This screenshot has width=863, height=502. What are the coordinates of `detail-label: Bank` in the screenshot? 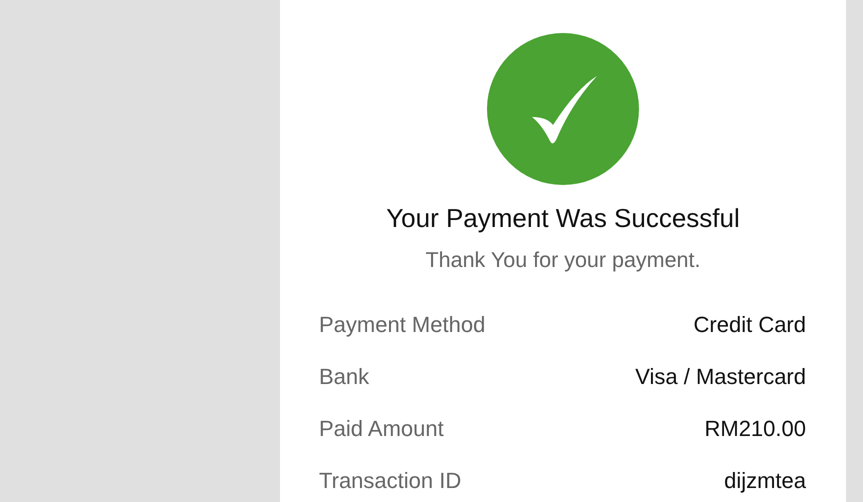 It's located at (344, 376).